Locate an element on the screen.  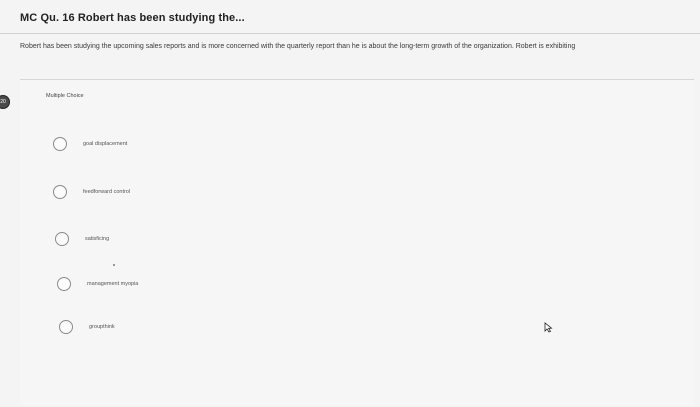
choice-management-myopia: management myopia is located at coordinates (97, 284).